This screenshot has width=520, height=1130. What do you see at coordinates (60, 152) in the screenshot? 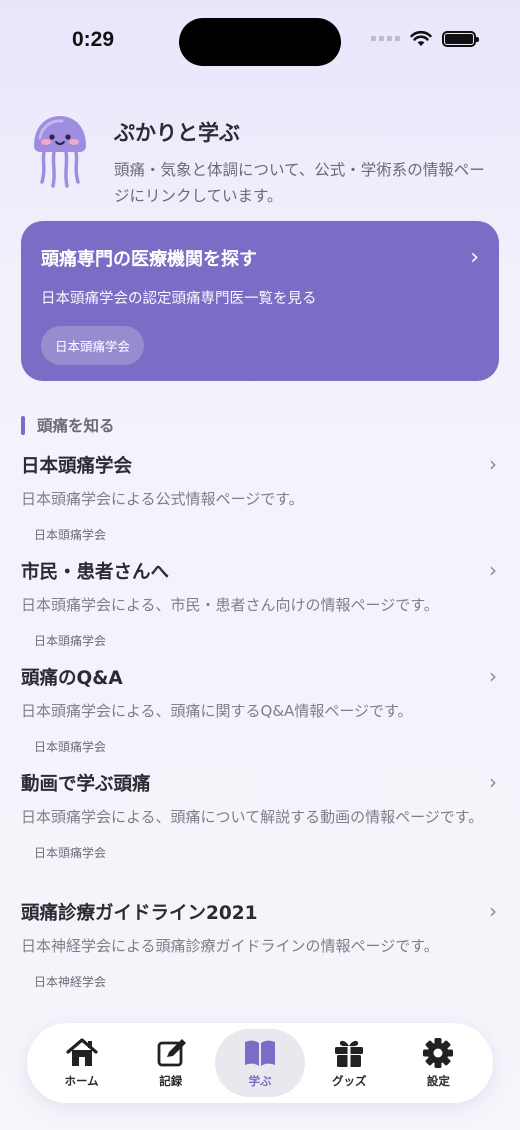
I see `jellyfish-mascot-icon` at bounding box center [60, 152].